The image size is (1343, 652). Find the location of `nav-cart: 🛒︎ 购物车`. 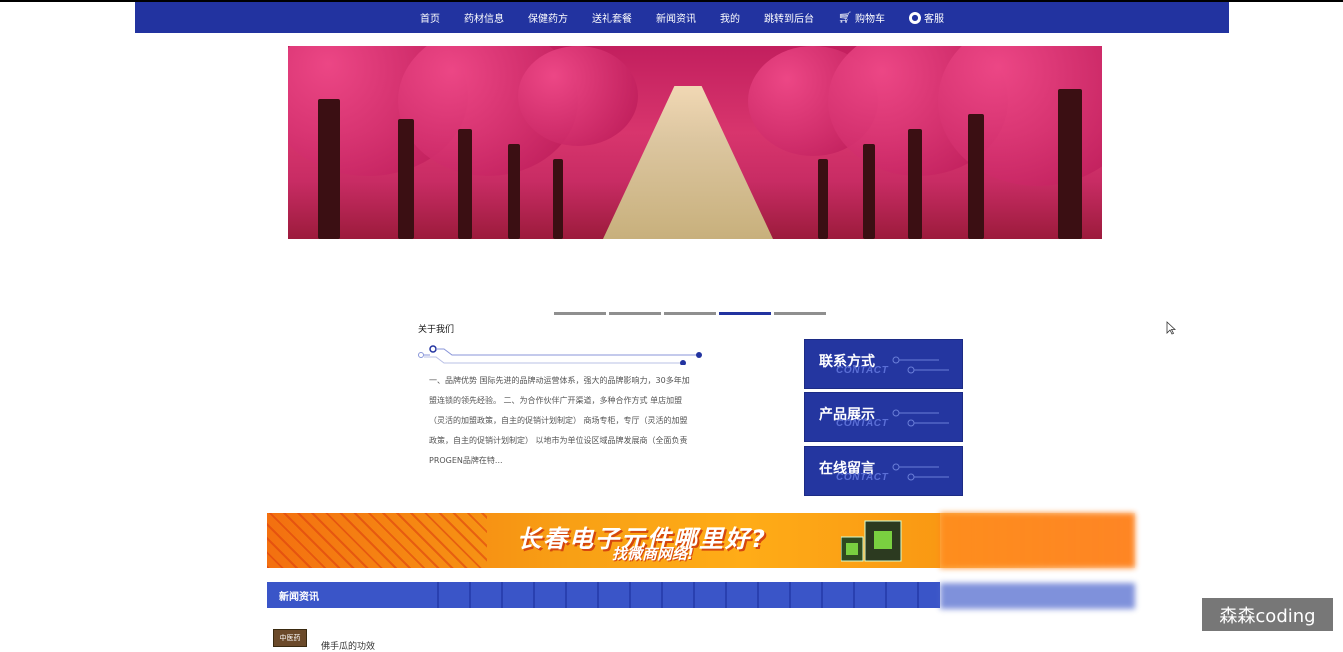

nav-cart: 🛒︎ 购物车 is located at coordinates (861, 17).